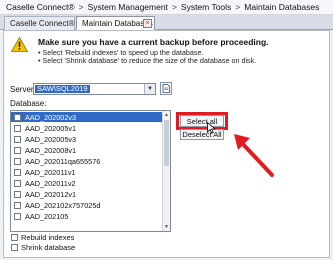 This screenshot has width=333, height=260. What do you see at coordinates (14, 247) in the screenshot?
I see `shrink-database-checkbox` at bounding box center [14, 247].